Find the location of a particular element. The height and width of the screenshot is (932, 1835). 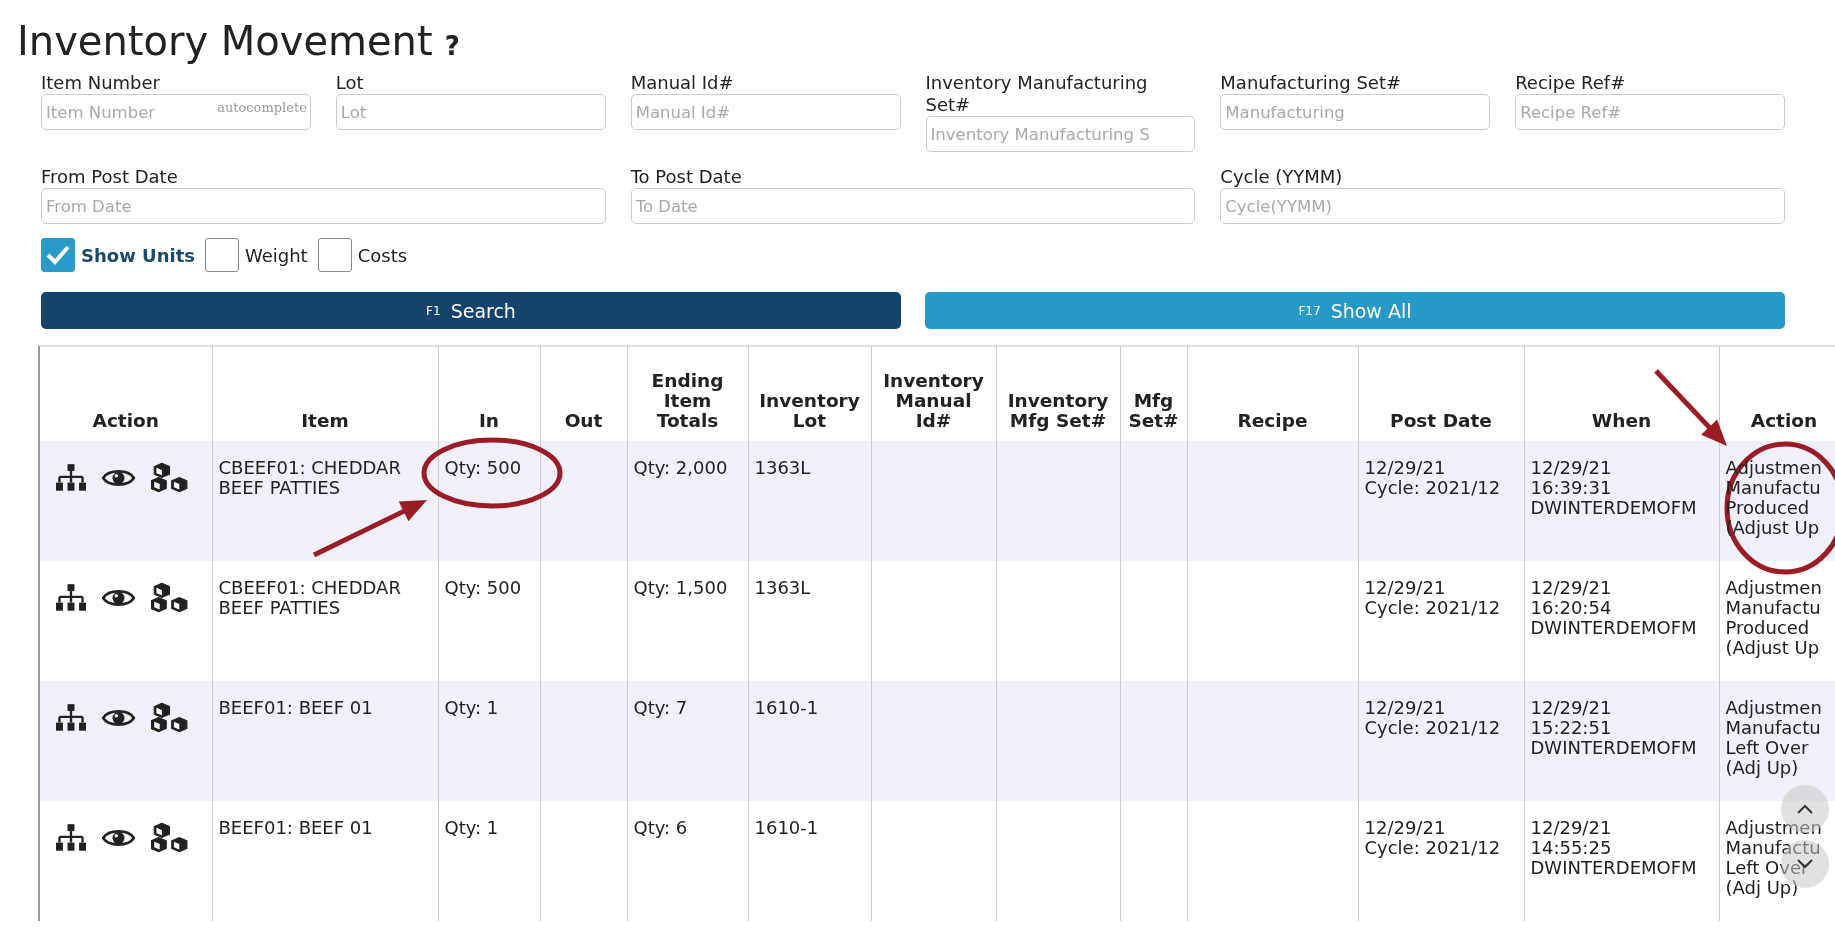

field-label: To Post Date is located at coordinates (686, 177).